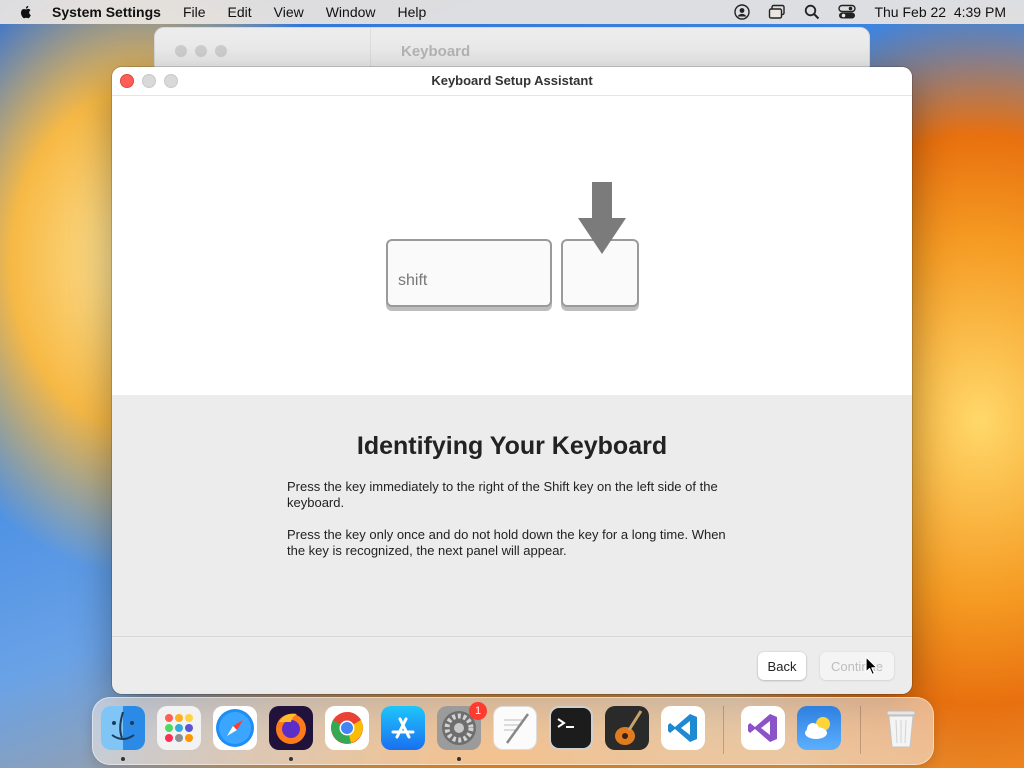 The height and width of the screenshot is (768, 1024). I want to click on zoom-window-button, so click(221, 51).